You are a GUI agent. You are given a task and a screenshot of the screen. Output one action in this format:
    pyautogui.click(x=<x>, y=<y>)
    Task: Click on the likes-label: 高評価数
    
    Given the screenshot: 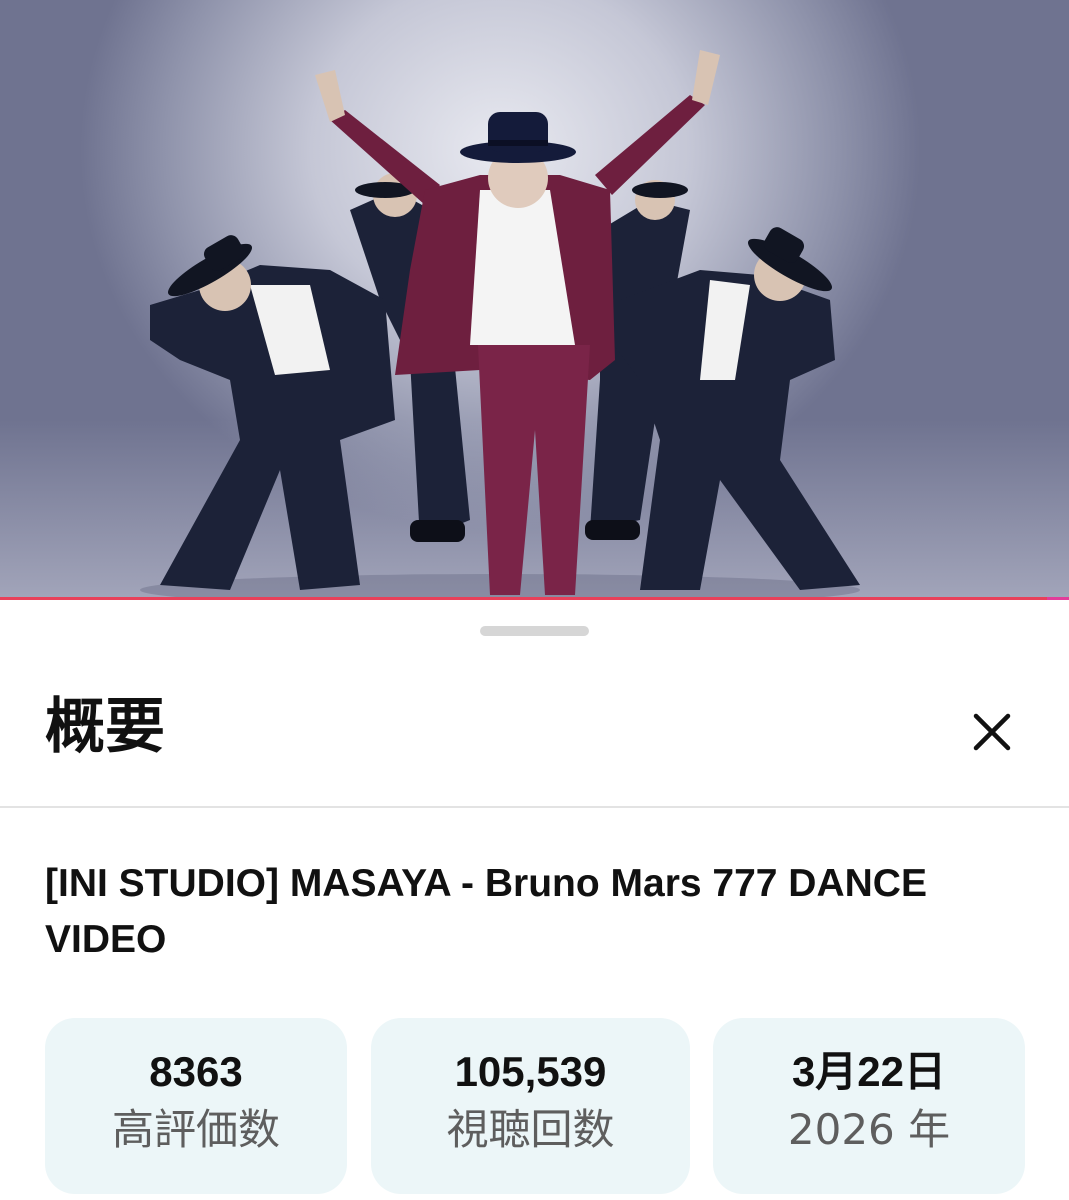 What is the action you would take?
    pyautogui.click(x=195, y=1129)
    